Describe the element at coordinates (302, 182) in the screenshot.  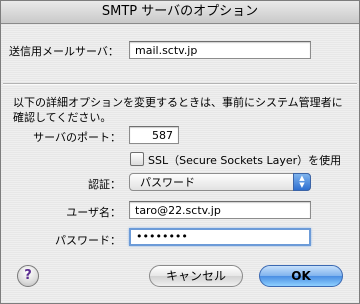
I see `select-arrows-icon: ▲ ▼` at that location.